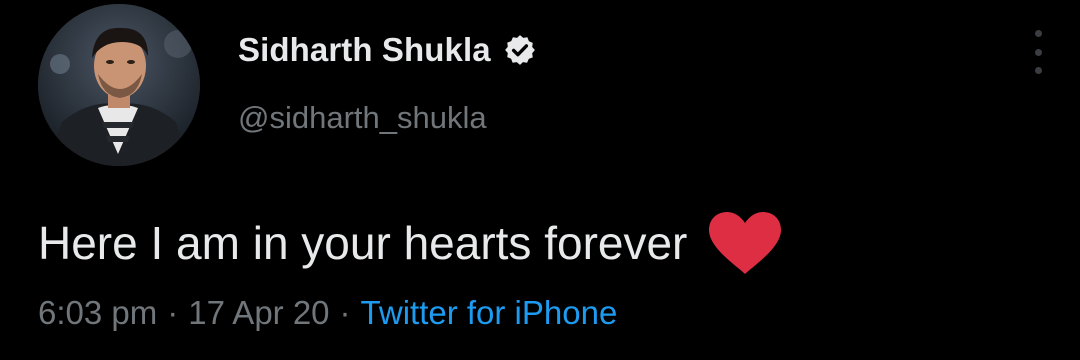  I want to click on author-display-name: Sidharth Shukla, so click(364, 50).